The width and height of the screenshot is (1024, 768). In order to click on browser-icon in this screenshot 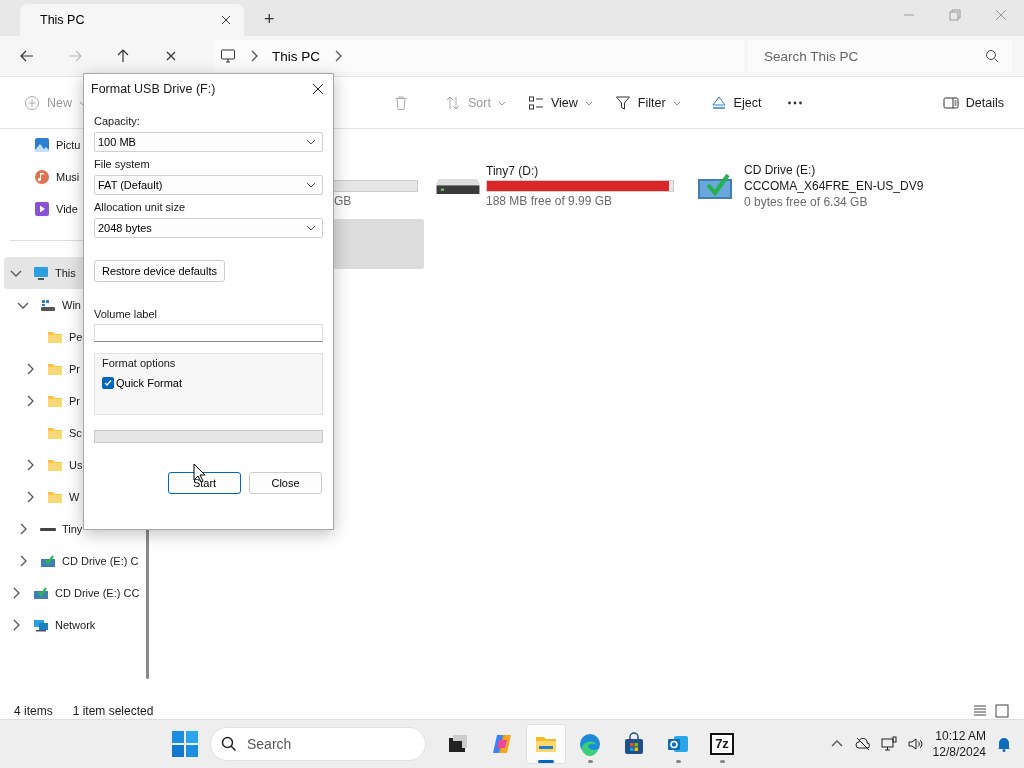, I will do `click(590, 744)`.